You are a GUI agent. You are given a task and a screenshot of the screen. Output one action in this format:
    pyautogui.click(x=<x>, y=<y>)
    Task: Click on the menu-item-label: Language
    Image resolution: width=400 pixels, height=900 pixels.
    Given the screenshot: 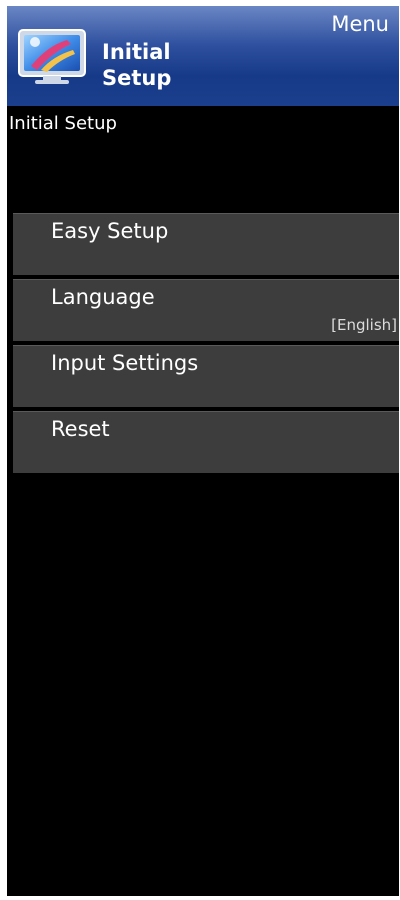 What is the action you would take?
    pyautogui.click(x=103, y=297)
    